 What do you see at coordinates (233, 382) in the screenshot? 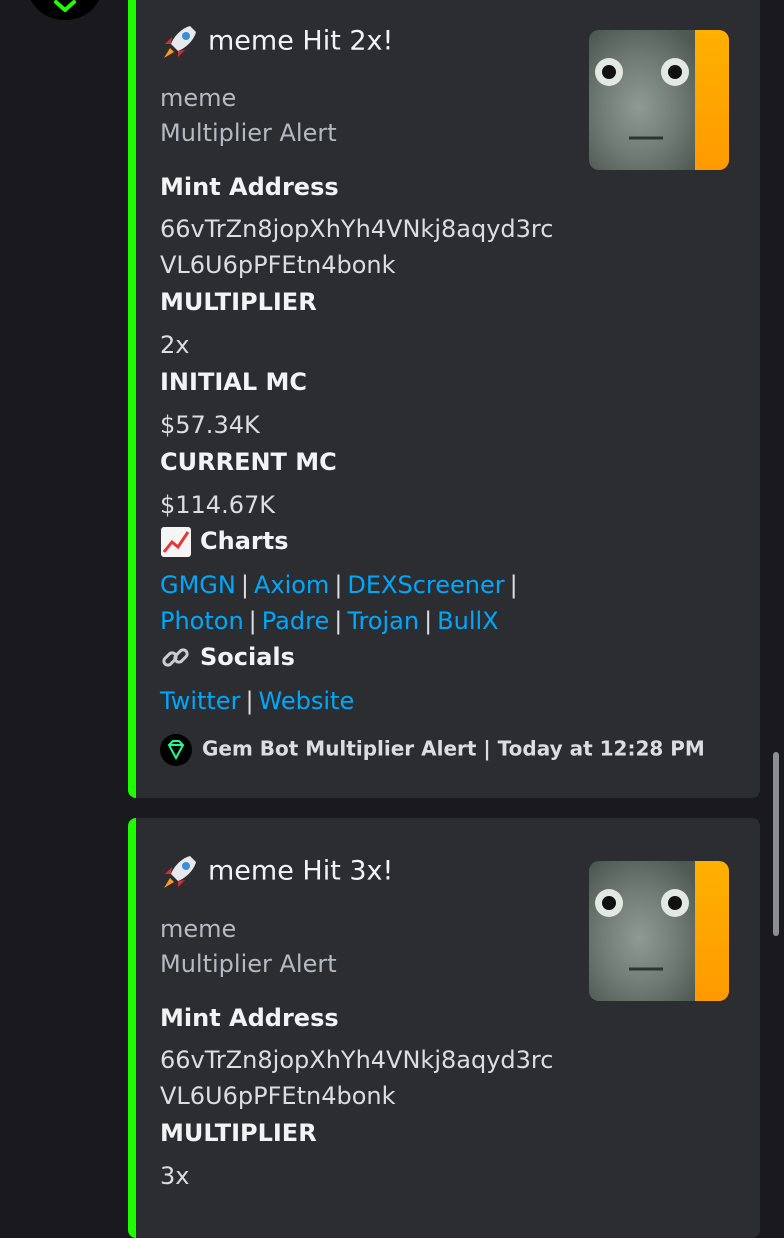
I see `field-name-initial-mc: INITIAL MC` at bounding box center [233, 382].